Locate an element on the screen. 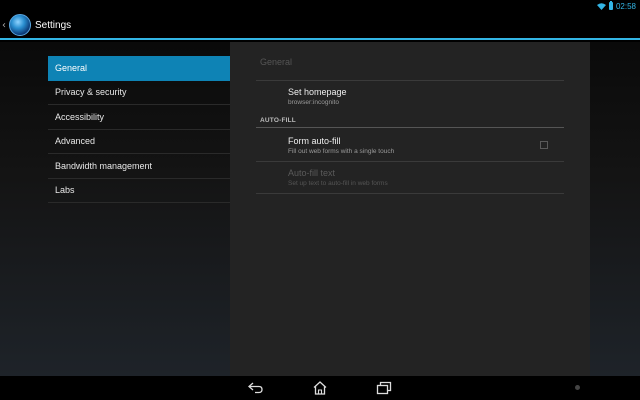 The width and height of the screenshot is (640, 400). back-icon is located at coordinates (256, 388).